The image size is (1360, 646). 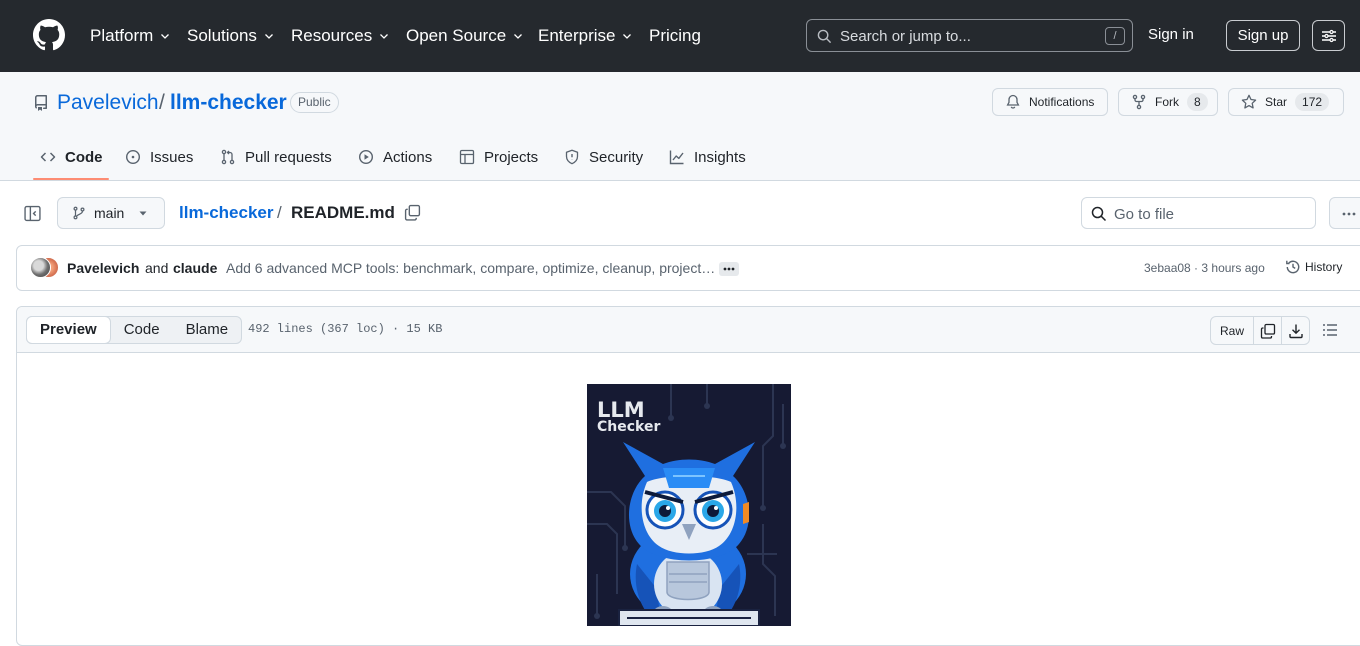 I want to click on history-label: History, so click(x=1324, y=267).